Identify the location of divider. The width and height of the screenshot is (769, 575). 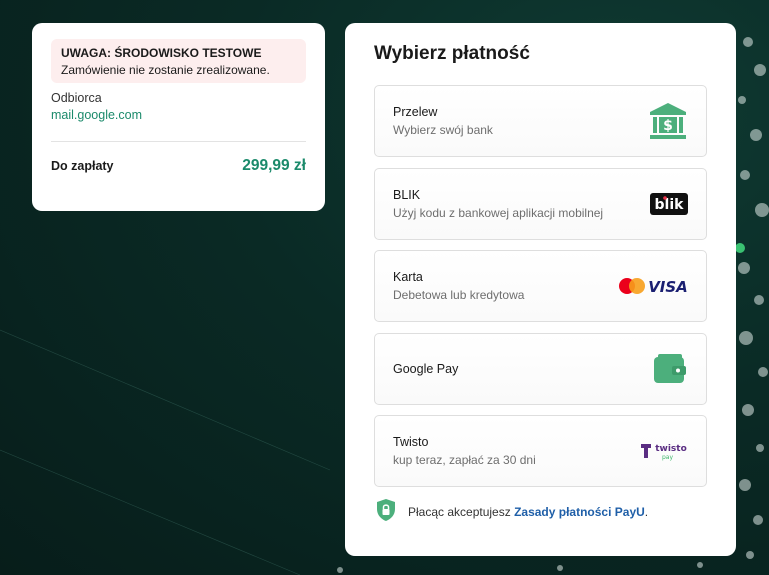
(178, 141).